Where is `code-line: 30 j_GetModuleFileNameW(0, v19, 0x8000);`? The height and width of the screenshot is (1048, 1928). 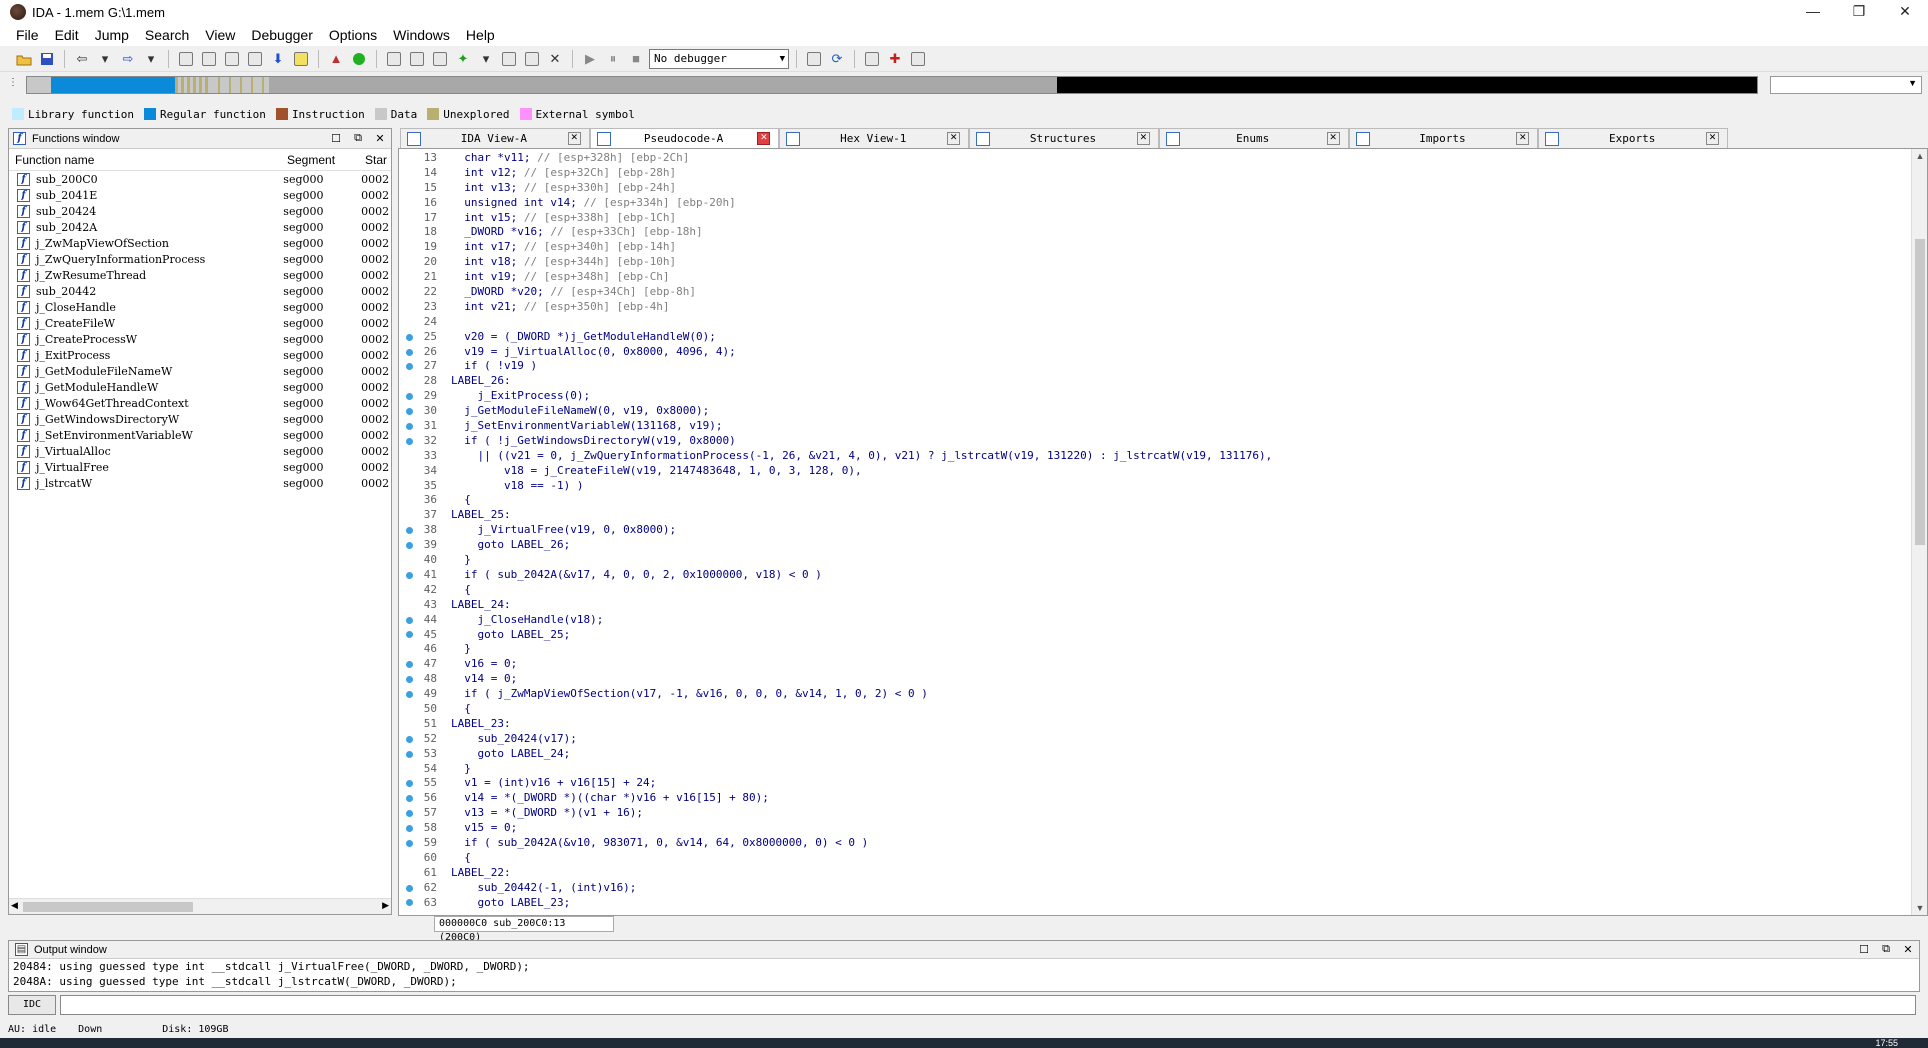
code-line: 30 j_GetModuleFileNameW(0, v19, 0x8000); is located at coordinates (835, 411).